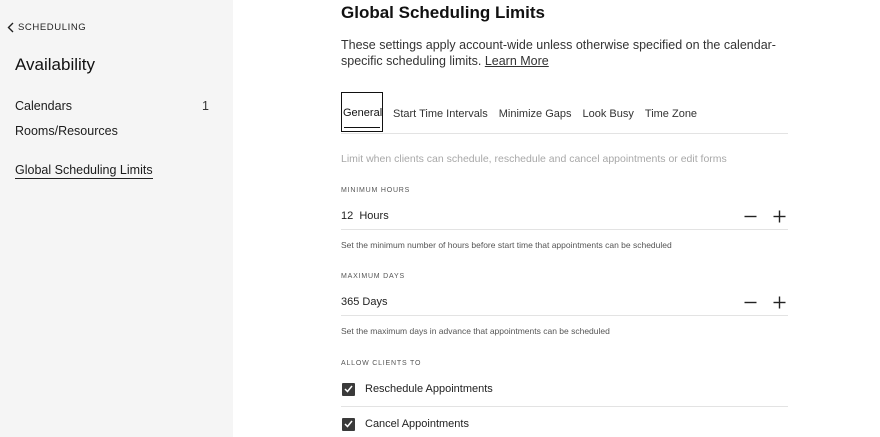 This screenshot has height=437, width=880. Describe the element at coordinates (364, 302) in the screenshot. I see `maximum-days-value: 365 Days` at that location.